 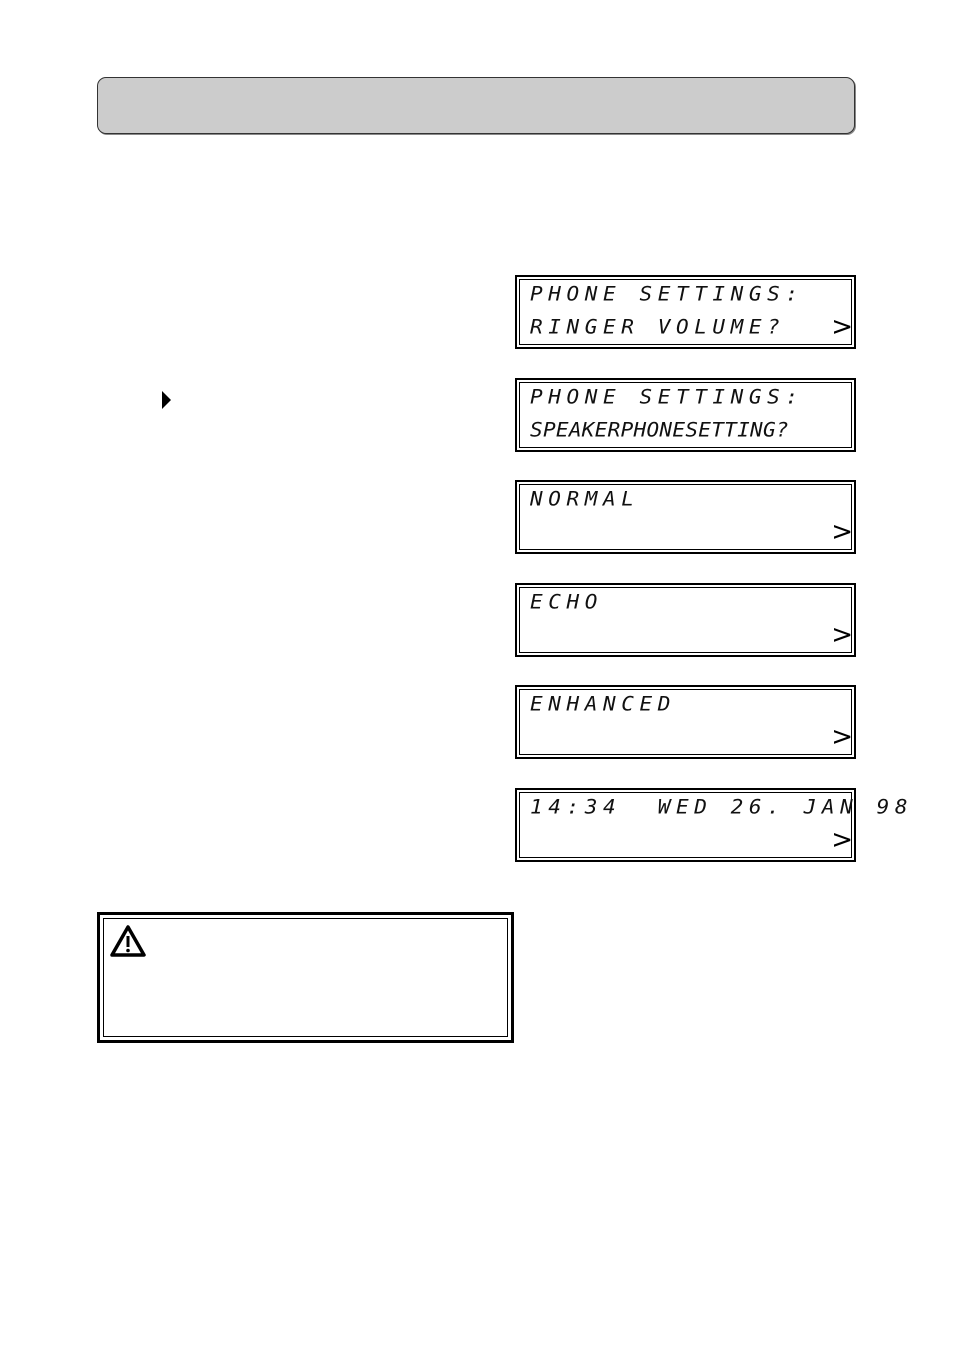 What do you see at coordinates (722, 807) in the screenshot?
I see `lcd-line-1: 14:34 WED 26. JAN 98` at bounding box center [722, 807].